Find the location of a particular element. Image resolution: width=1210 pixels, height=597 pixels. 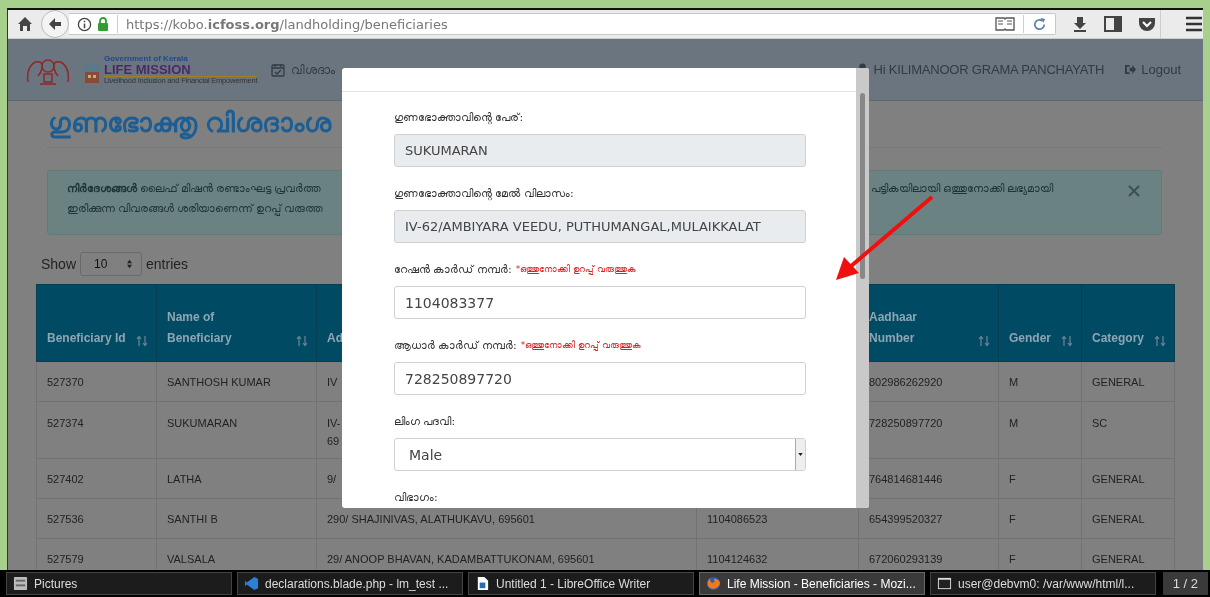

entries-label: entries is located at coordinates (167, 264).